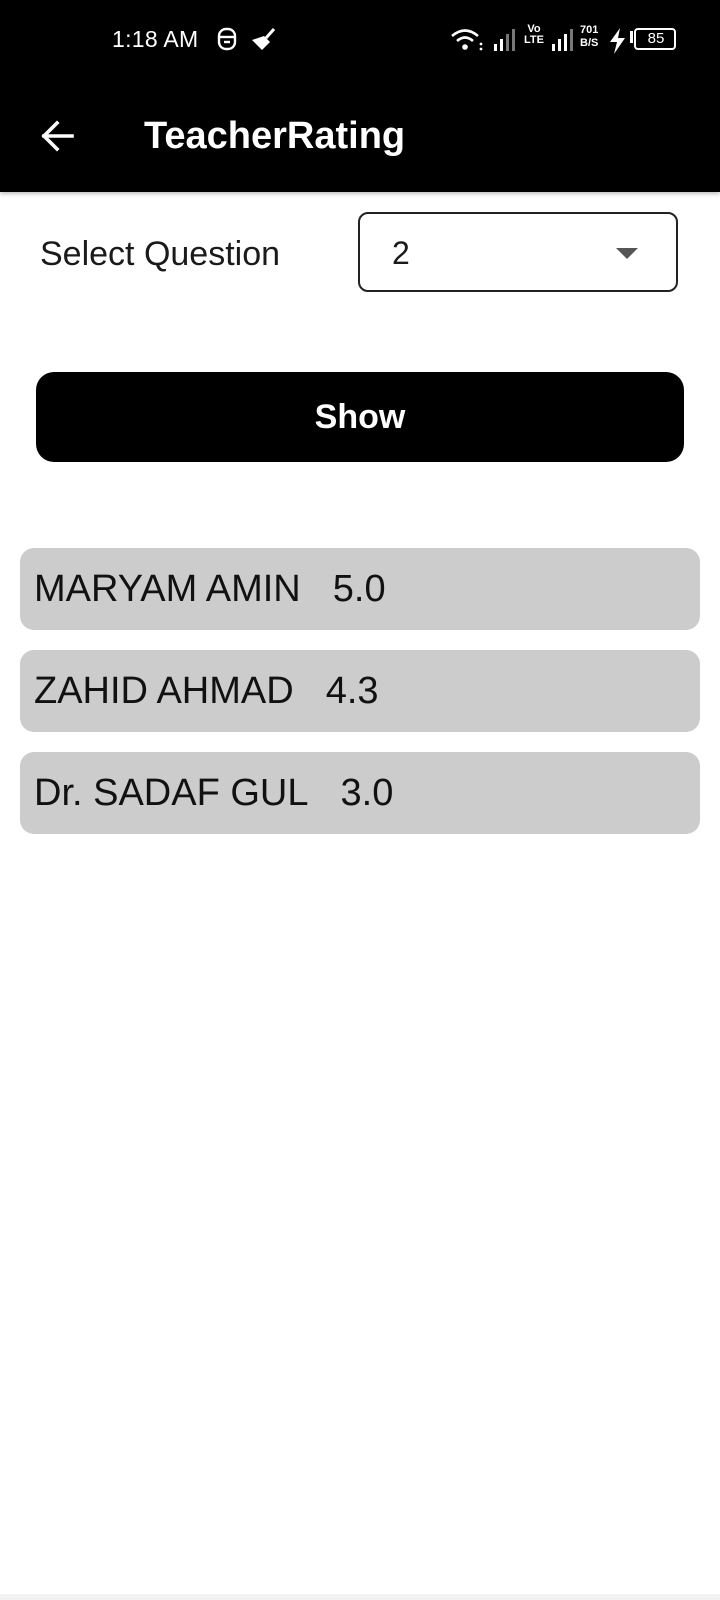 This screenshot has height=1600, width=720. What do you see at coordinates (360, 417) in the screenshot?
I see `show-button: Show` at bounding box center [360, 417].